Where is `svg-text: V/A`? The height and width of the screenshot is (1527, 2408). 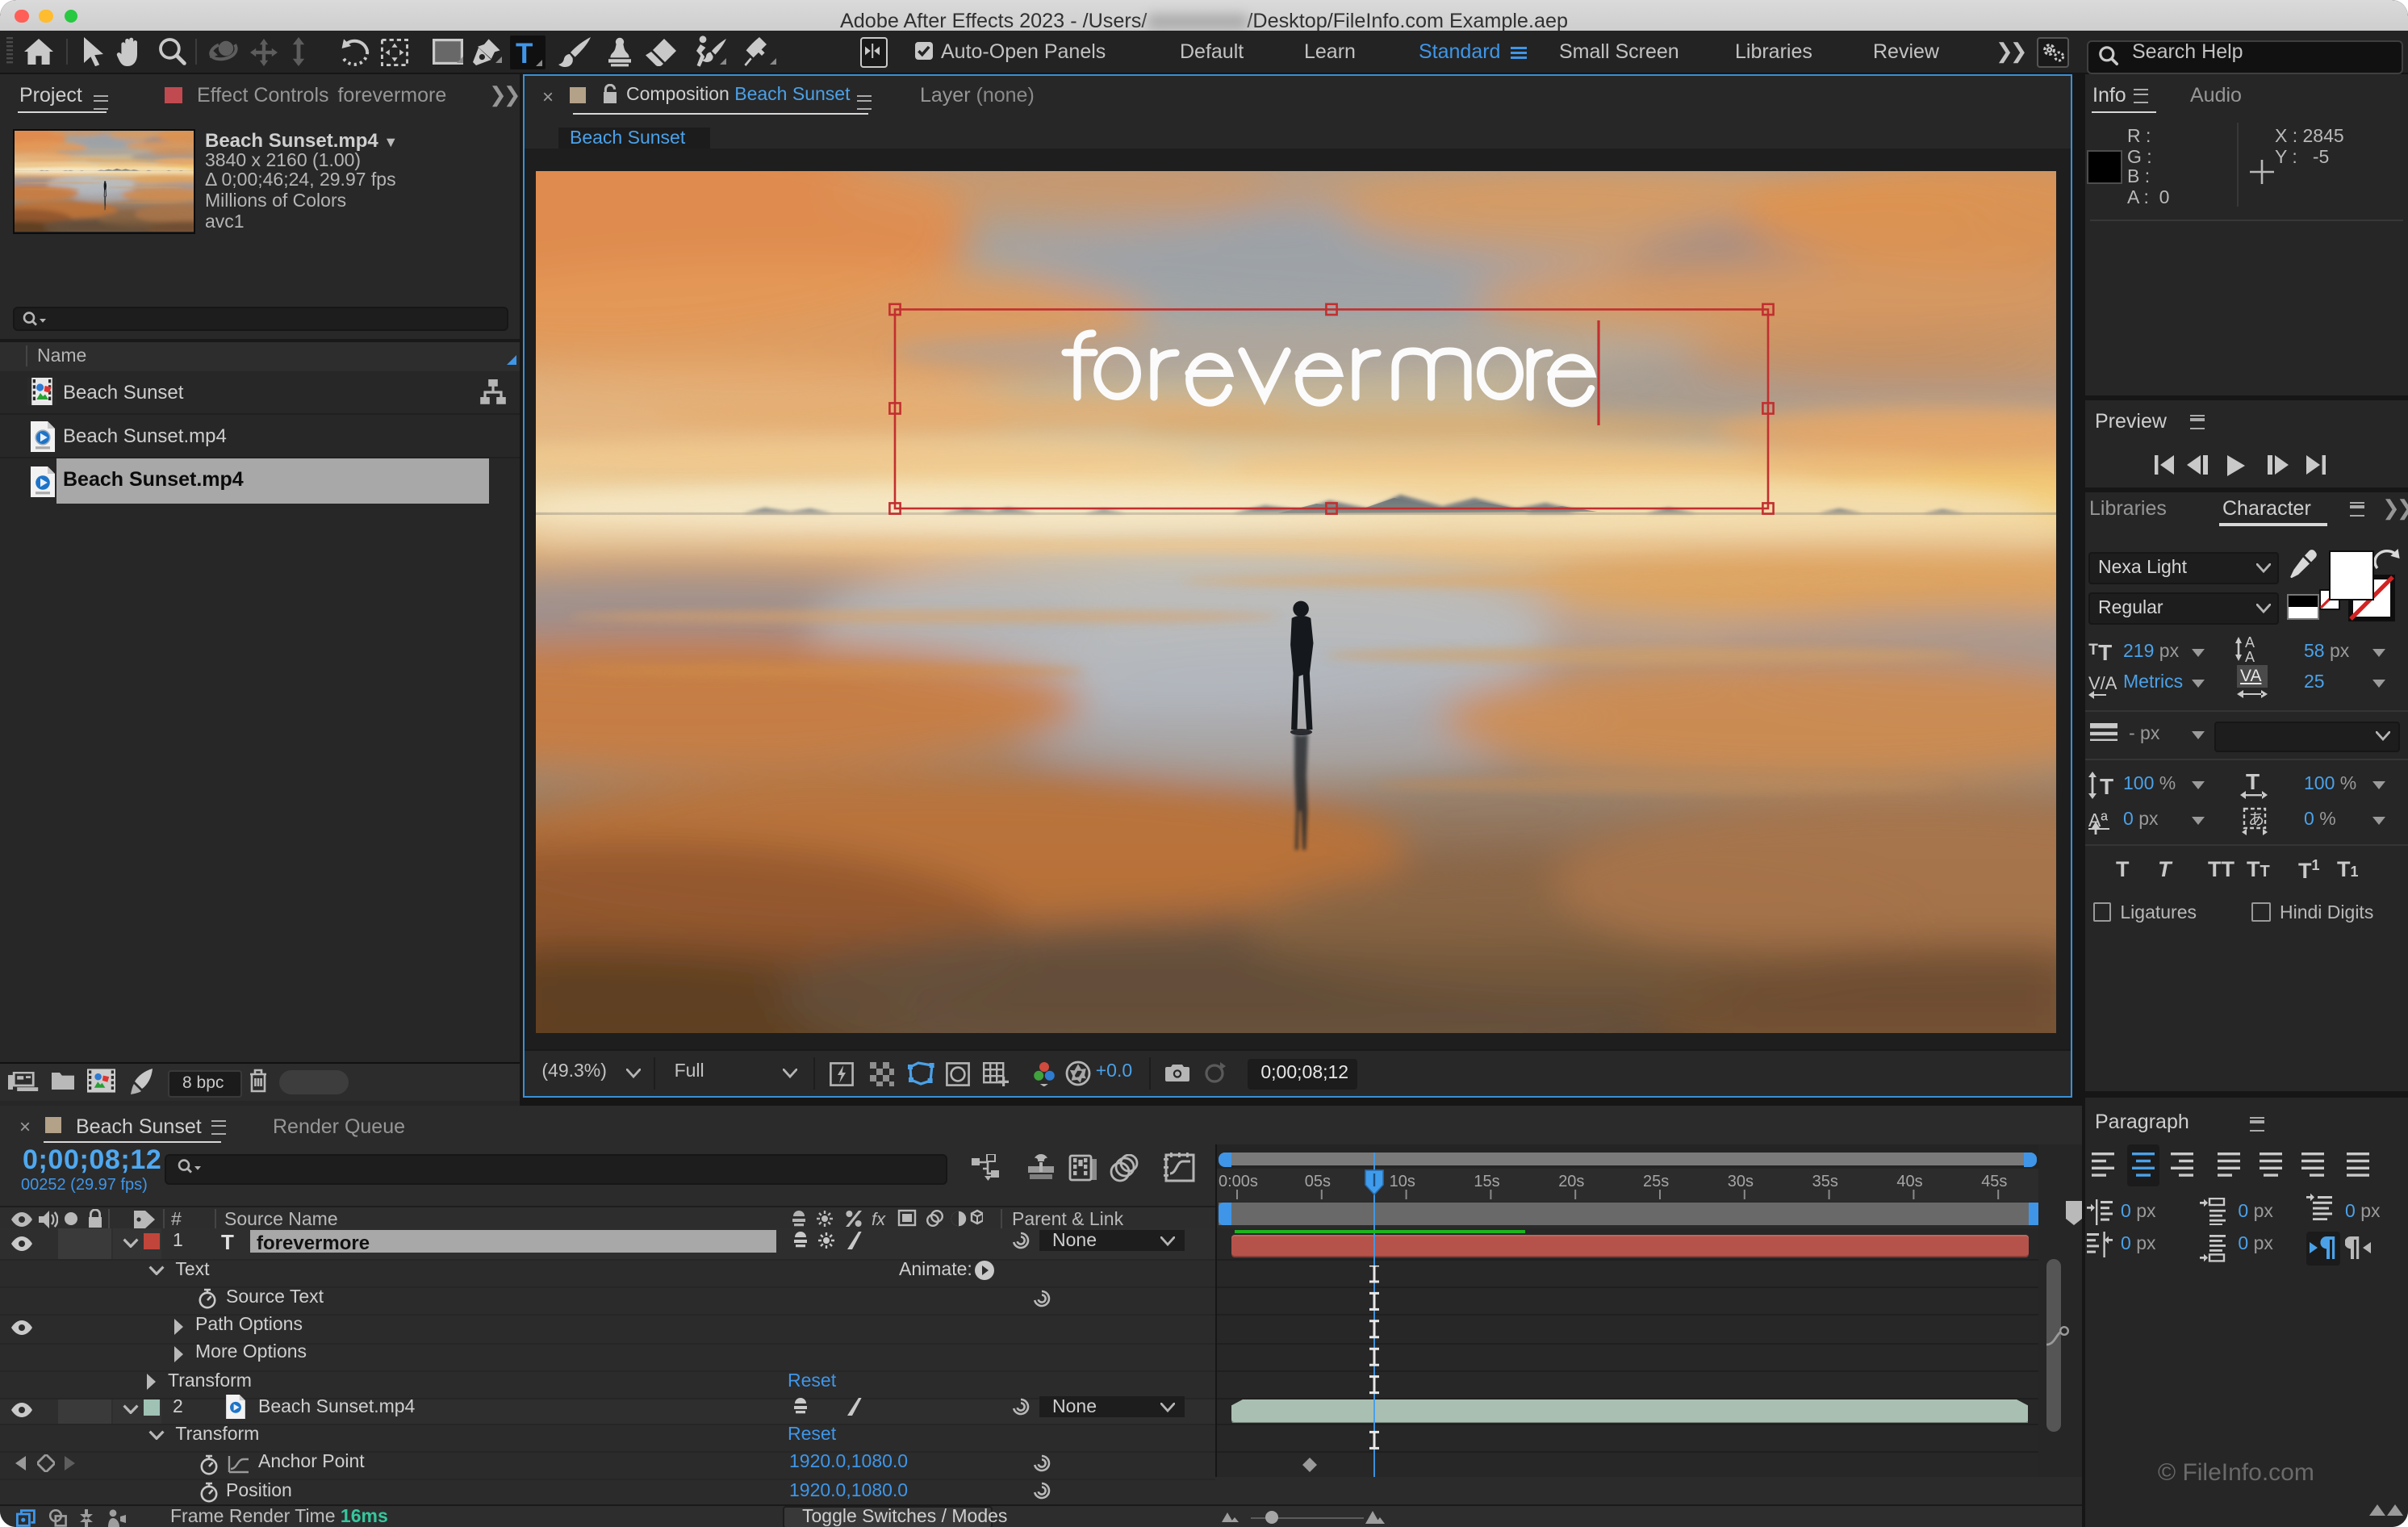 svg-text: V/A is located at coordinates (2102, 683).